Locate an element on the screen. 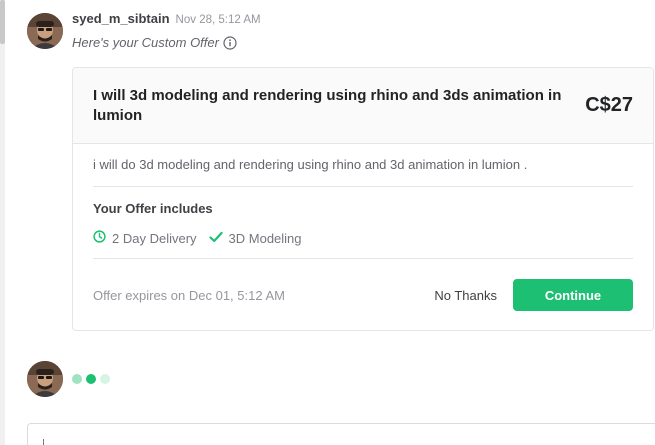 The height and width of the screenshot is (445, 655). offer-includes-list: 2 Day Delivery 3D Modeling is located at coordinates (363, 238).